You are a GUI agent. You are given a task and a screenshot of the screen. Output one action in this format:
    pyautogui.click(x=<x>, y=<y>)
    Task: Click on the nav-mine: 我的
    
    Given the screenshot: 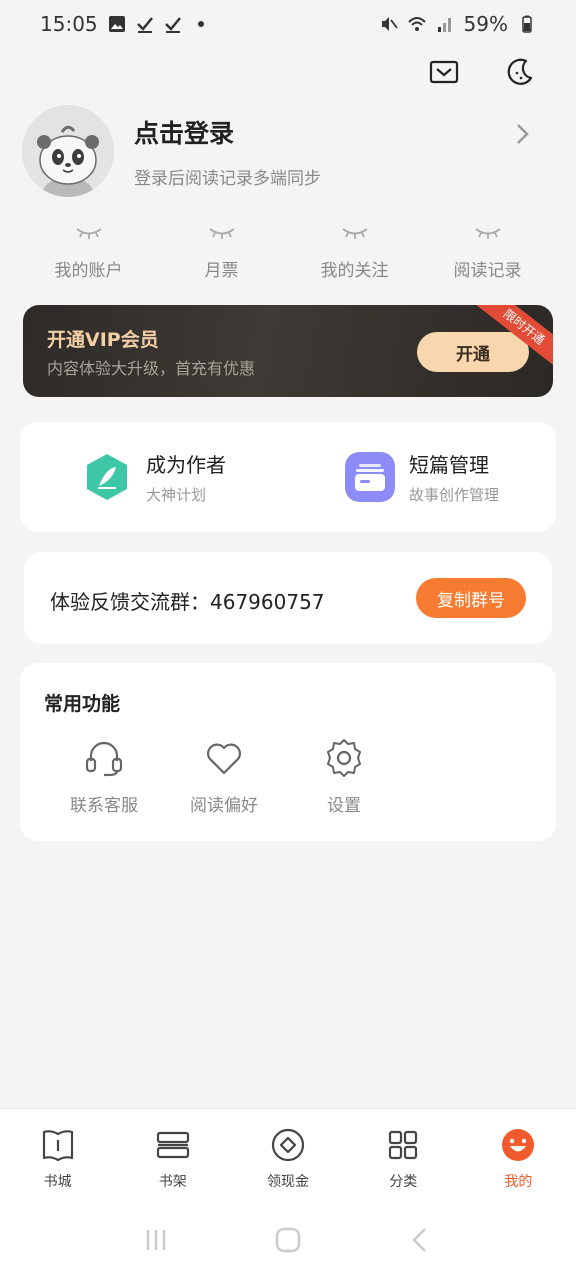 What is the action you would take?
    pyautogui.click(x=518, y=1154)
    